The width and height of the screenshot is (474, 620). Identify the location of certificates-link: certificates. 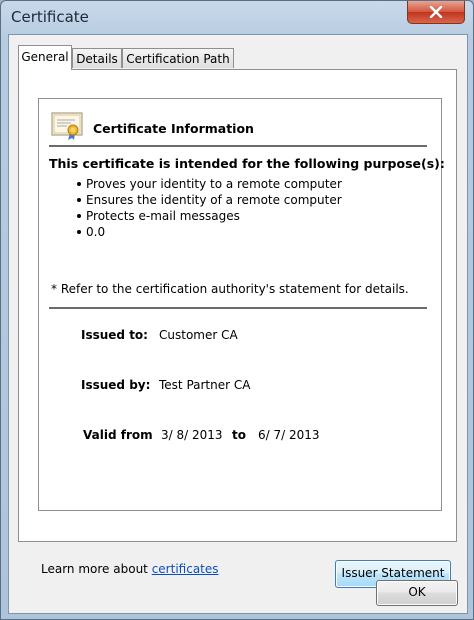
(185, 569).